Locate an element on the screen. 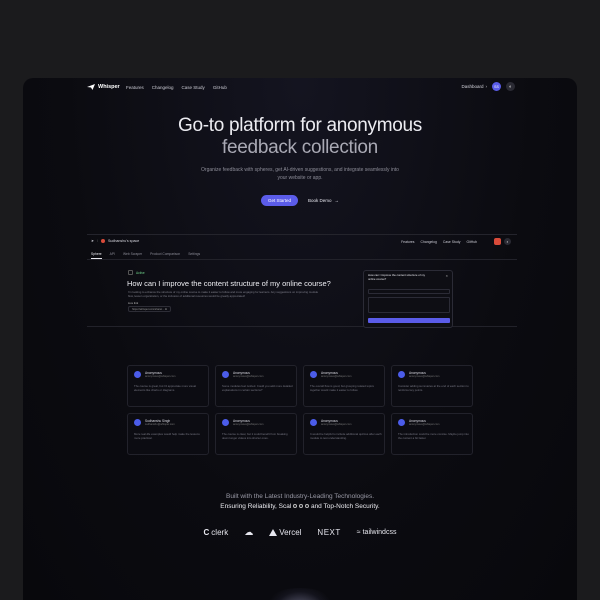 The height and width of the screenshot is (600, 600). preview-link-changelog: Changelog is located at coordinates (429, 242).